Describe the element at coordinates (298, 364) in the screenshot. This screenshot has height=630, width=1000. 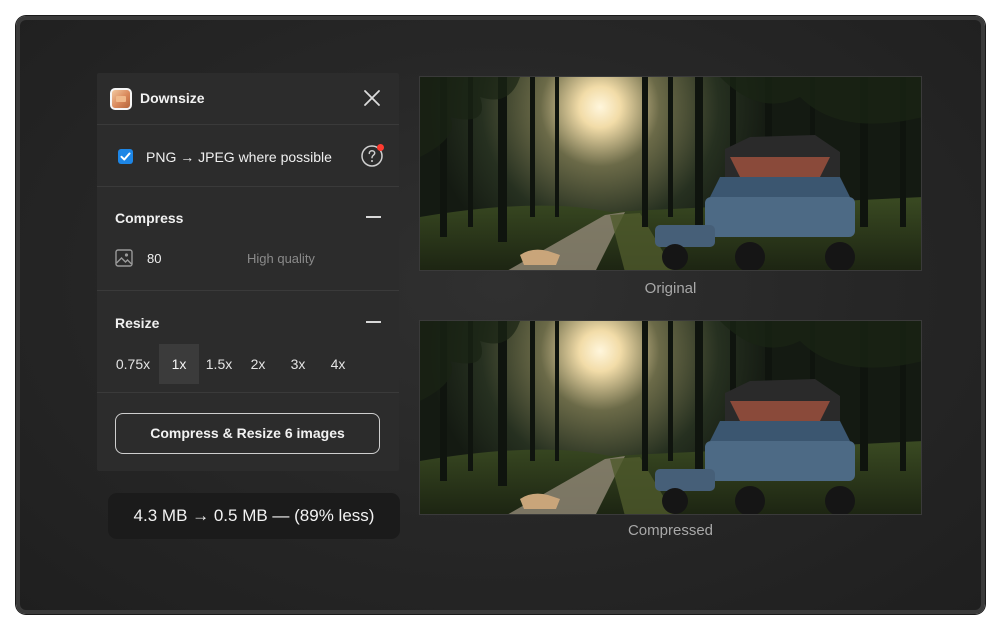
I see `scale-option-3x: 3x` at that location.